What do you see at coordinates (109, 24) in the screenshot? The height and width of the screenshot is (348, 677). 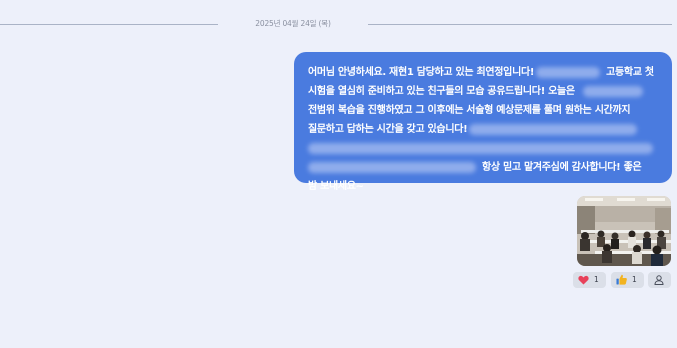 I see `date-separator-line-left` at bounding box center [109, 24].